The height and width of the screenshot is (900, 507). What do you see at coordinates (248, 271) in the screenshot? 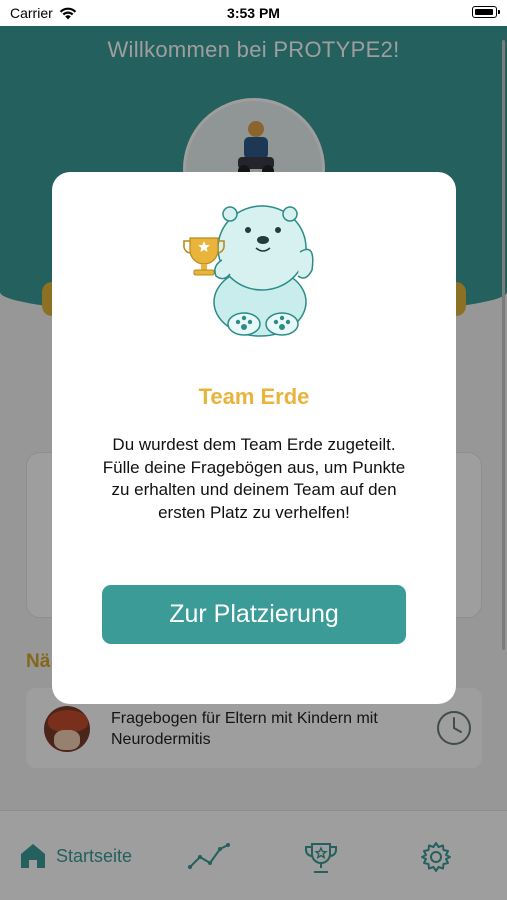
I see `polar-bear-trophy-icon` at bounding box center [248, 271].